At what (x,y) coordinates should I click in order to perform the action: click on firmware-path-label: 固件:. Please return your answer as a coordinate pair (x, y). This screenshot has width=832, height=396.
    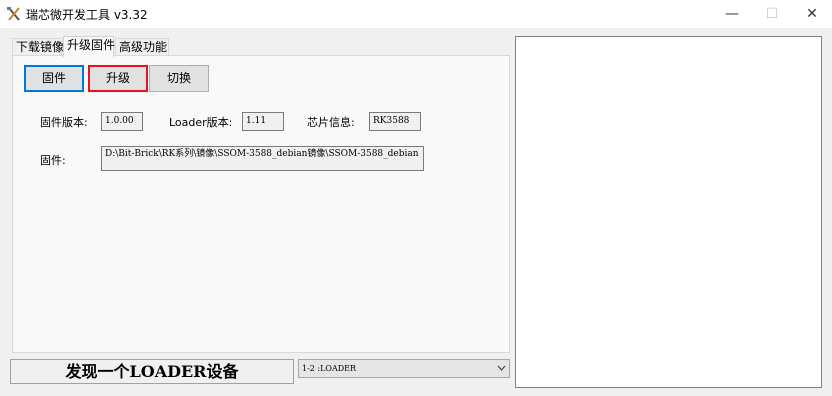
    Looking at the image, I should click on (53, 160).